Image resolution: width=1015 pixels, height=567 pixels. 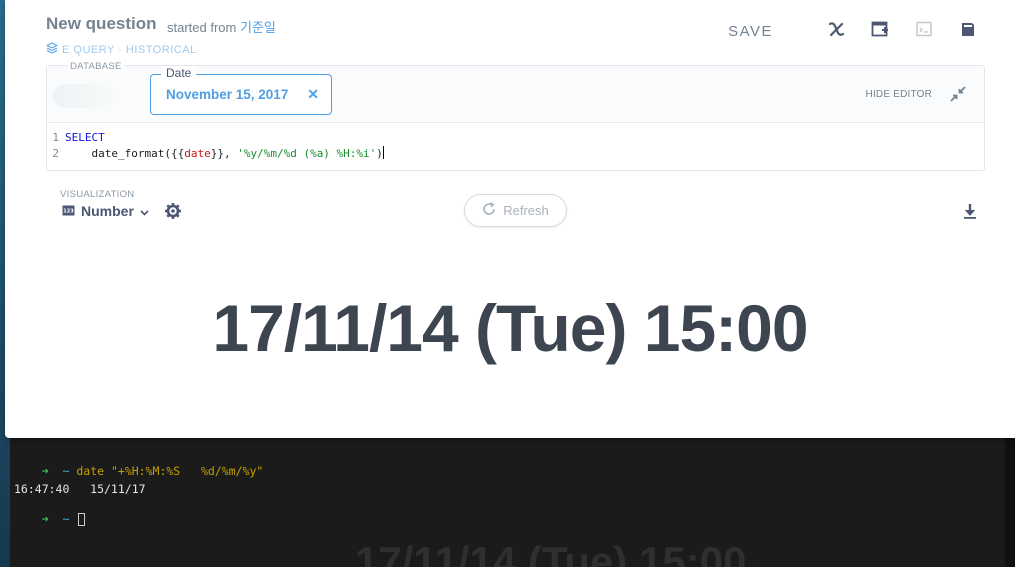 I want to click on header-actions: SAVE, so click(x=853, y=29).